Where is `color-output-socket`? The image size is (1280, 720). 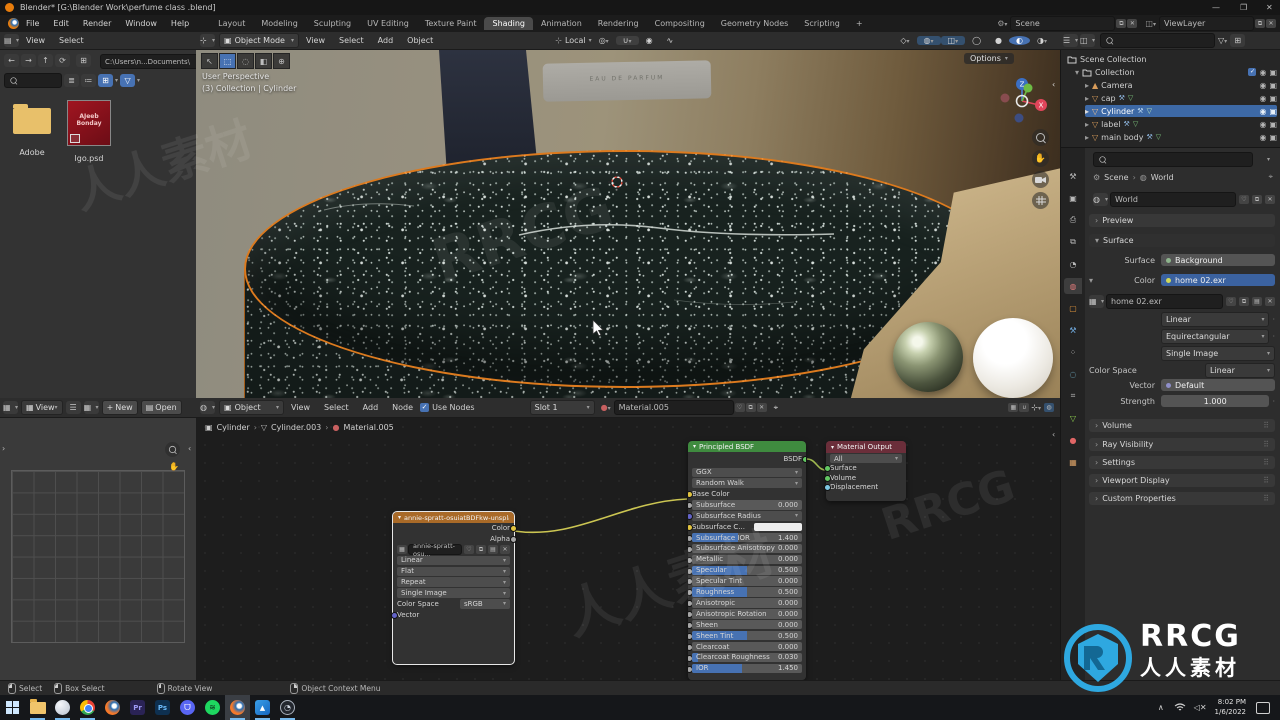
color-output-socket is located at coordinates (513, 528).